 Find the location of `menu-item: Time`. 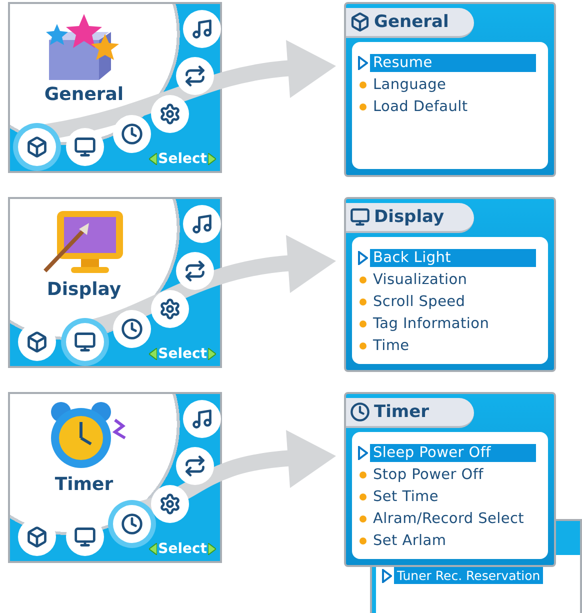

menu-item: Time is located at coordinates (453, 345).